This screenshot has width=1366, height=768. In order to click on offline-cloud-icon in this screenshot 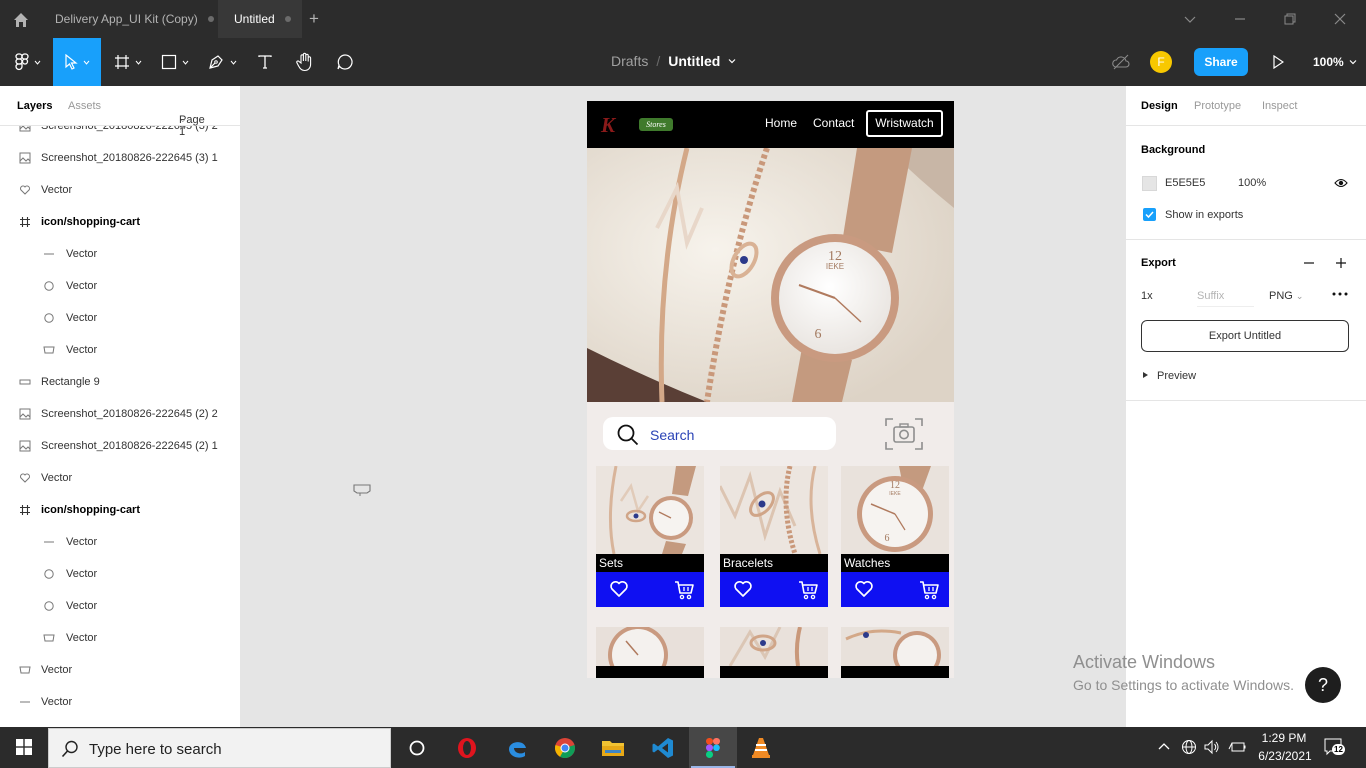, I will do `click(1121, 62)`.